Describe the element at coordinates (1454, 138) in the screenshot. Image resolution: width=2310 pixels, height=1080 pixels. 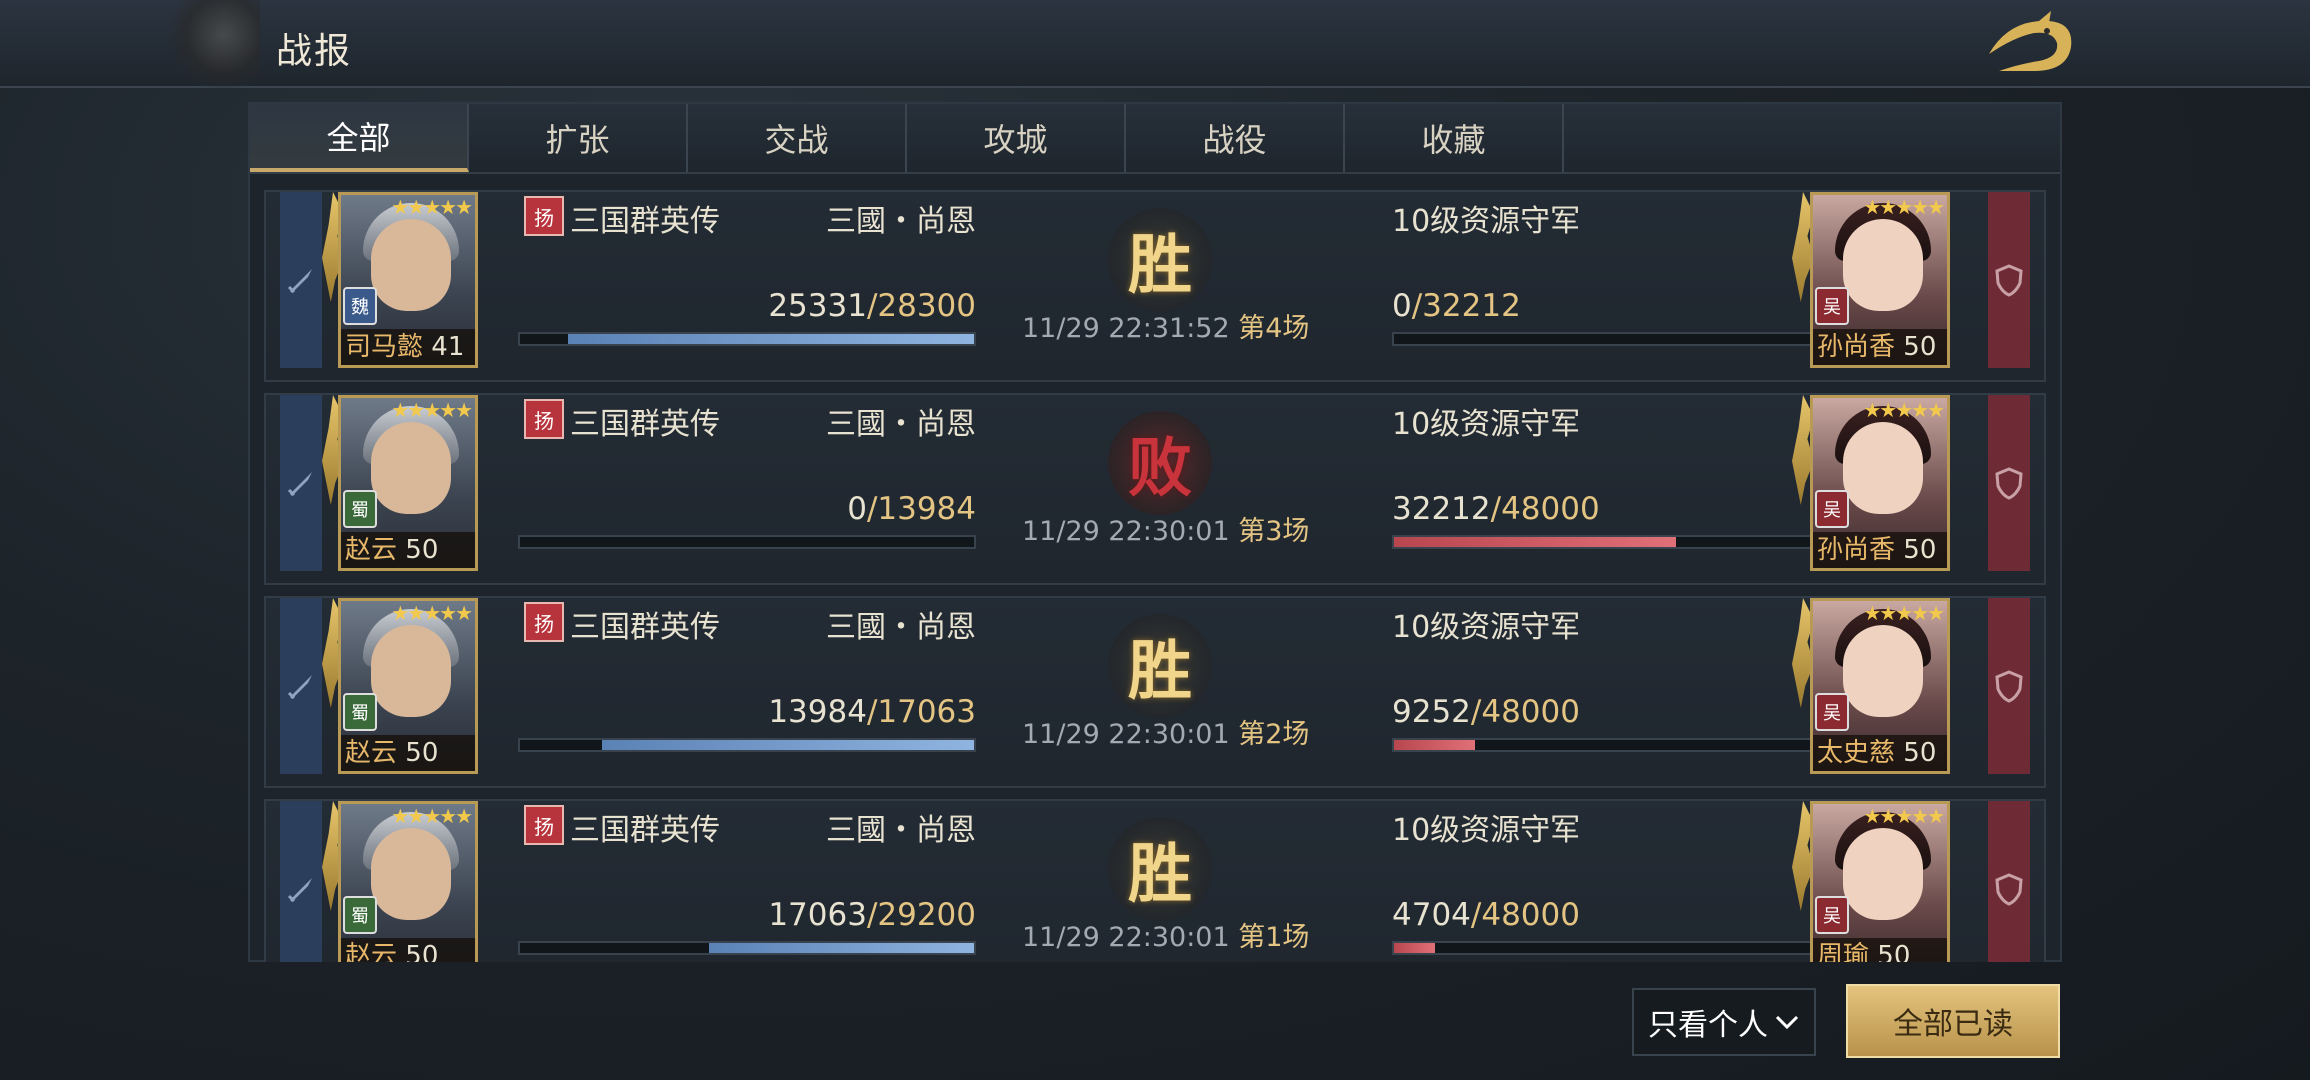
I see `tab-favorites: 收藏` at that location.